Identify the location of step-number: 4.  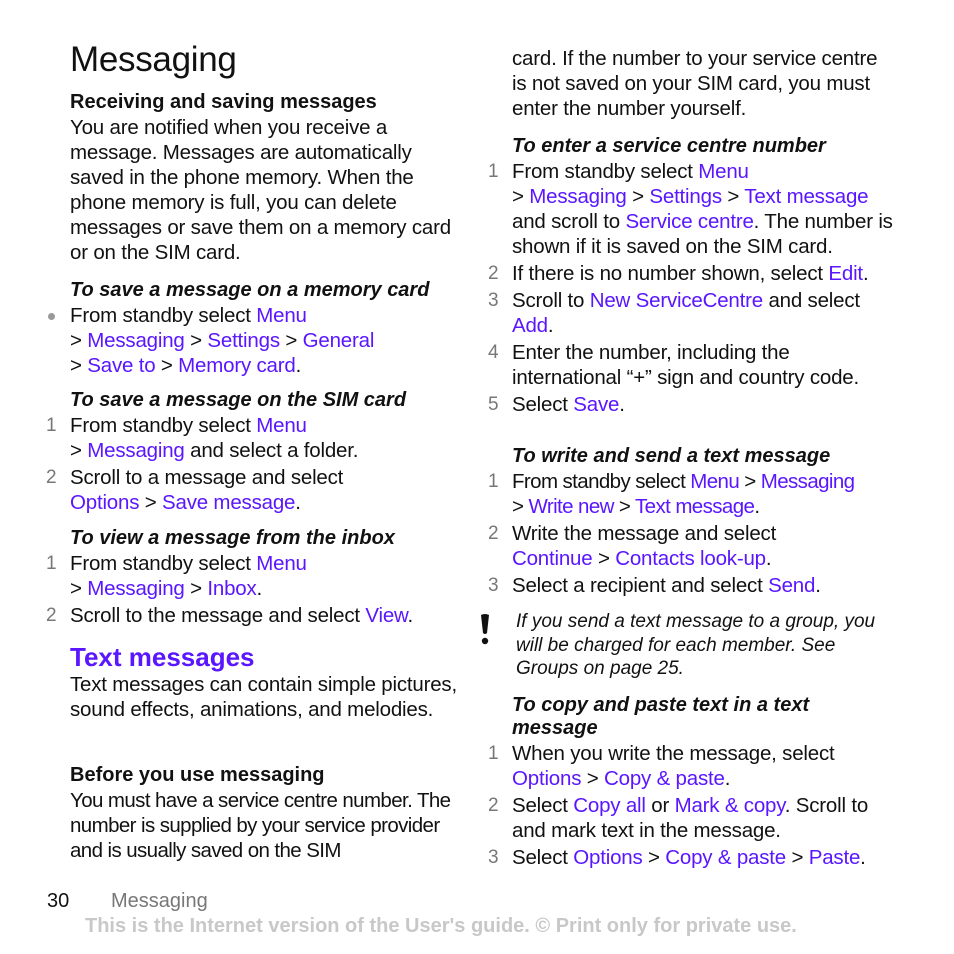
(493, 352).